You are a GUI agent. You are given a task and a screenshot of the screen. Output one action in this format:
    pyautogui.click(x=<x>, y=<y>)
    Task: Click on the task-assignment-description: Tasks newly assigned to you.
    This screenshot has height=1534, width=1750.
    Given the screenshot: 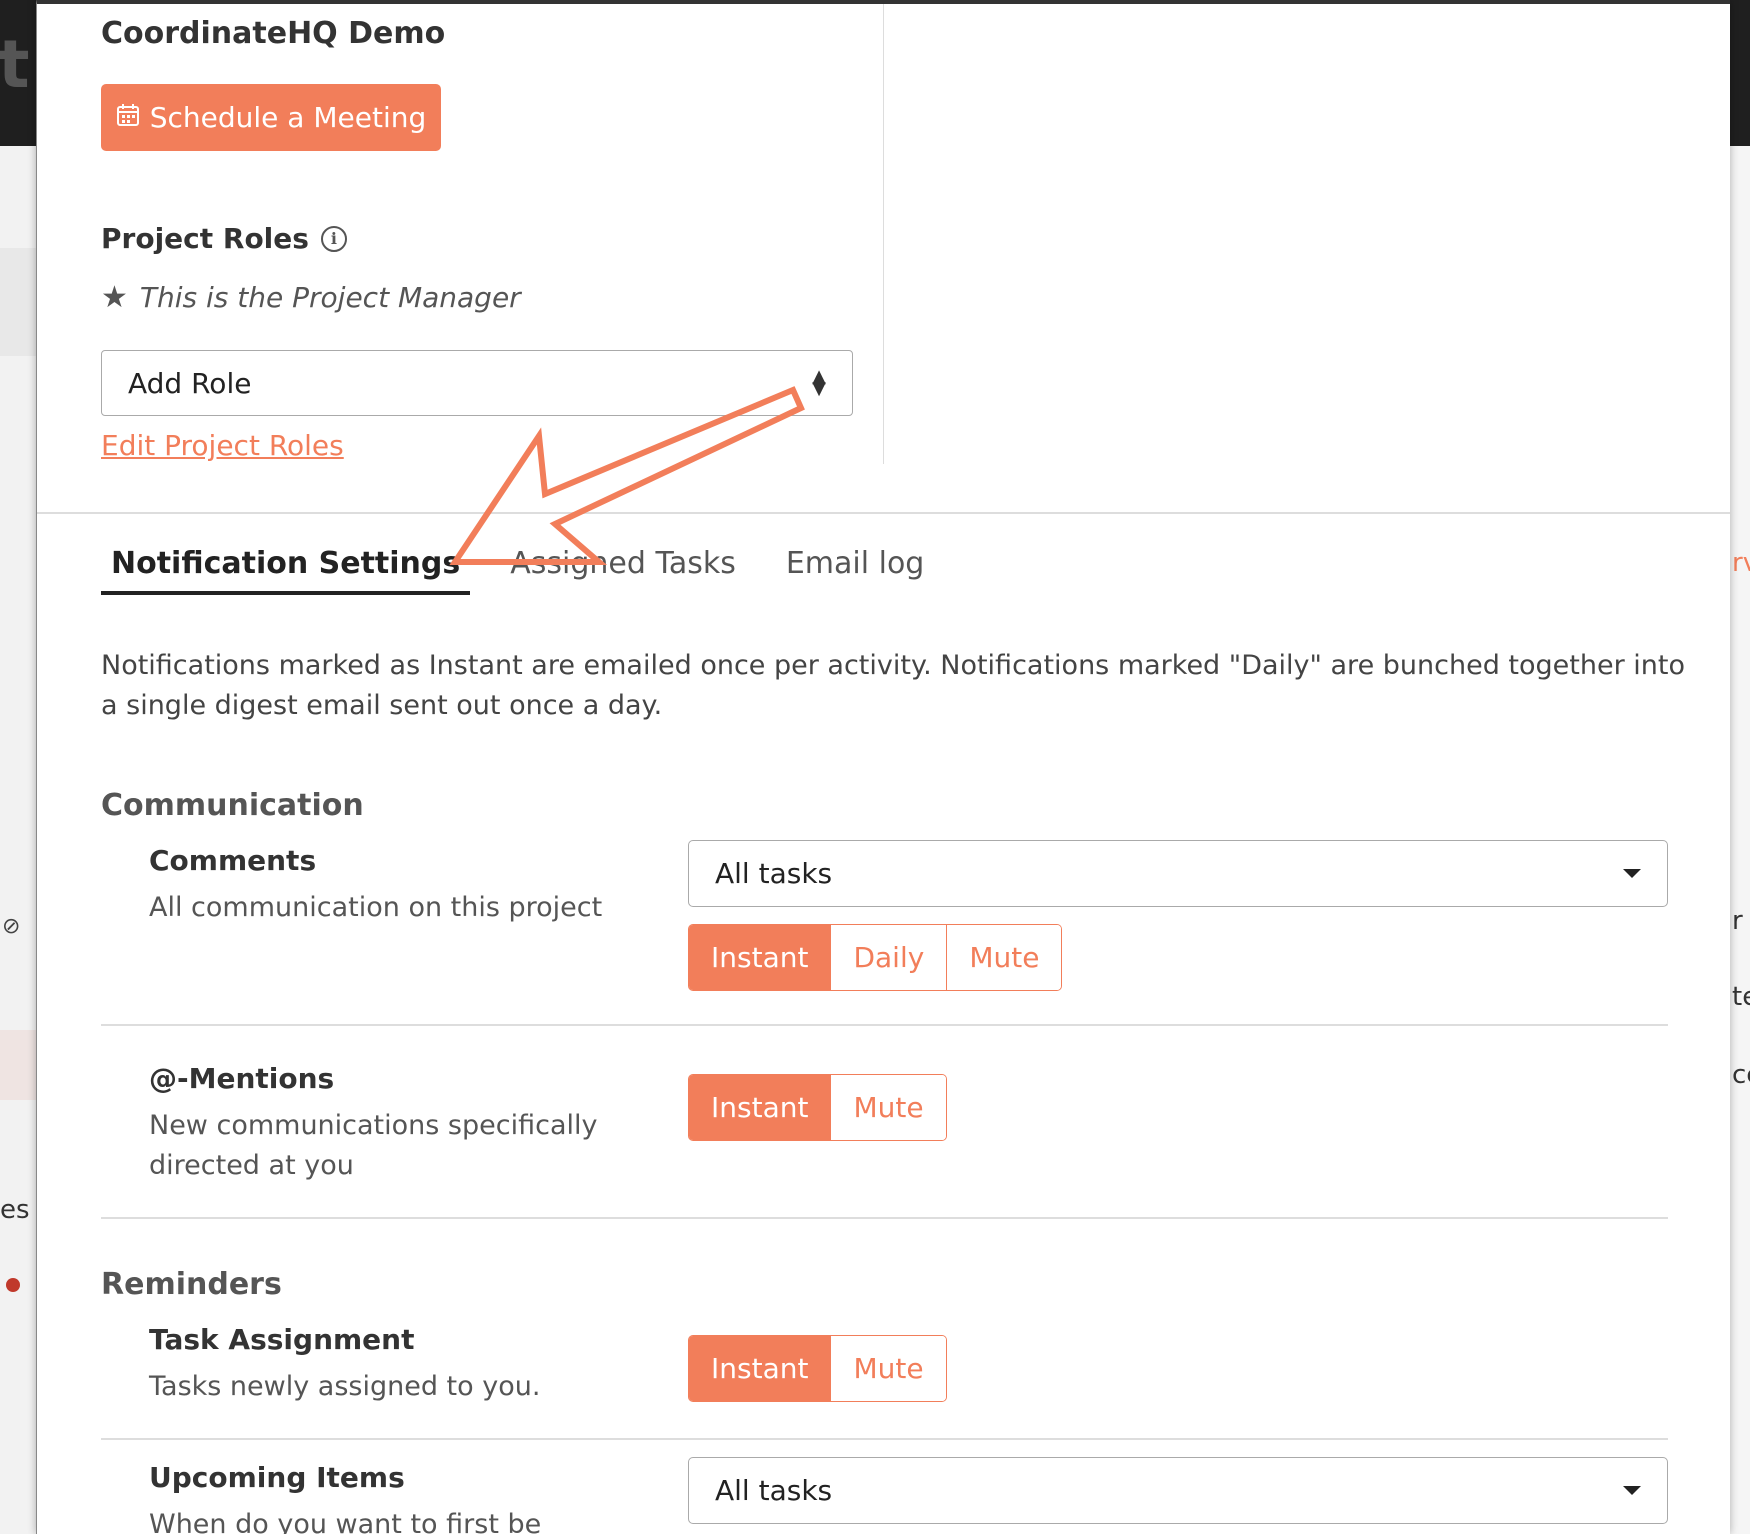 What is the action you would take?
    pyautogui.click(x=345, y=1386)
    